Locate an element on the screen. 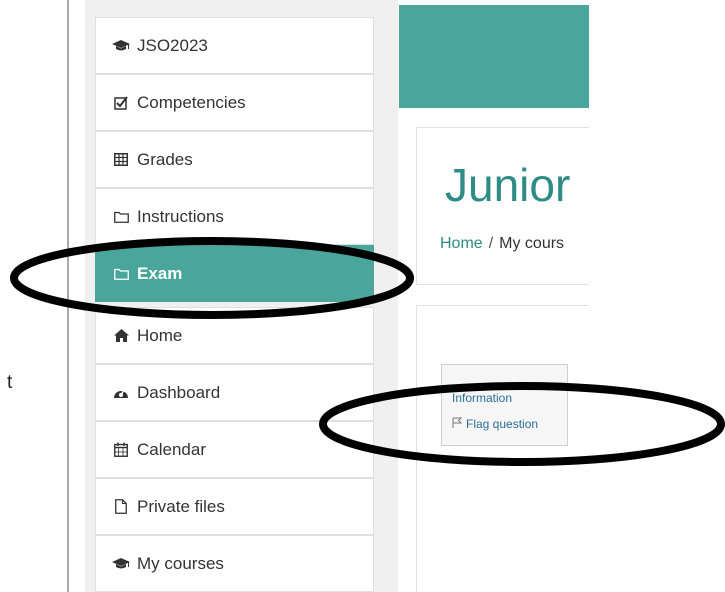 The height and width of the screenshot is (592, 725). breadcrumb-home: Home is located at coordinates (461, 243).